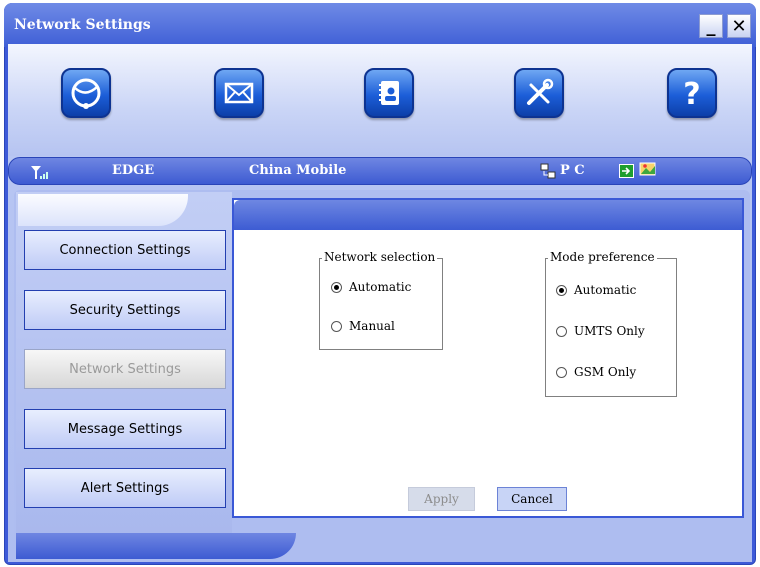  Describe the element at coordinates (125, 369) in the screenshot. I see `sidebar-item-network-settings: Network Settings` at that location.